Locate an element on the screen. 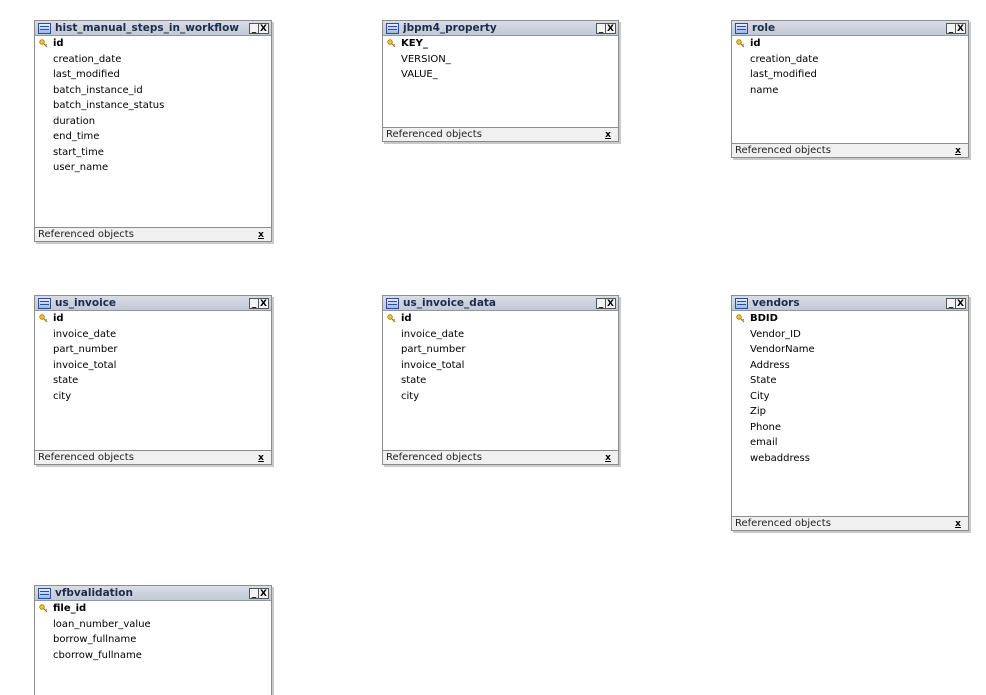  column-name: KEY_ is located at coordinates (414, 43).